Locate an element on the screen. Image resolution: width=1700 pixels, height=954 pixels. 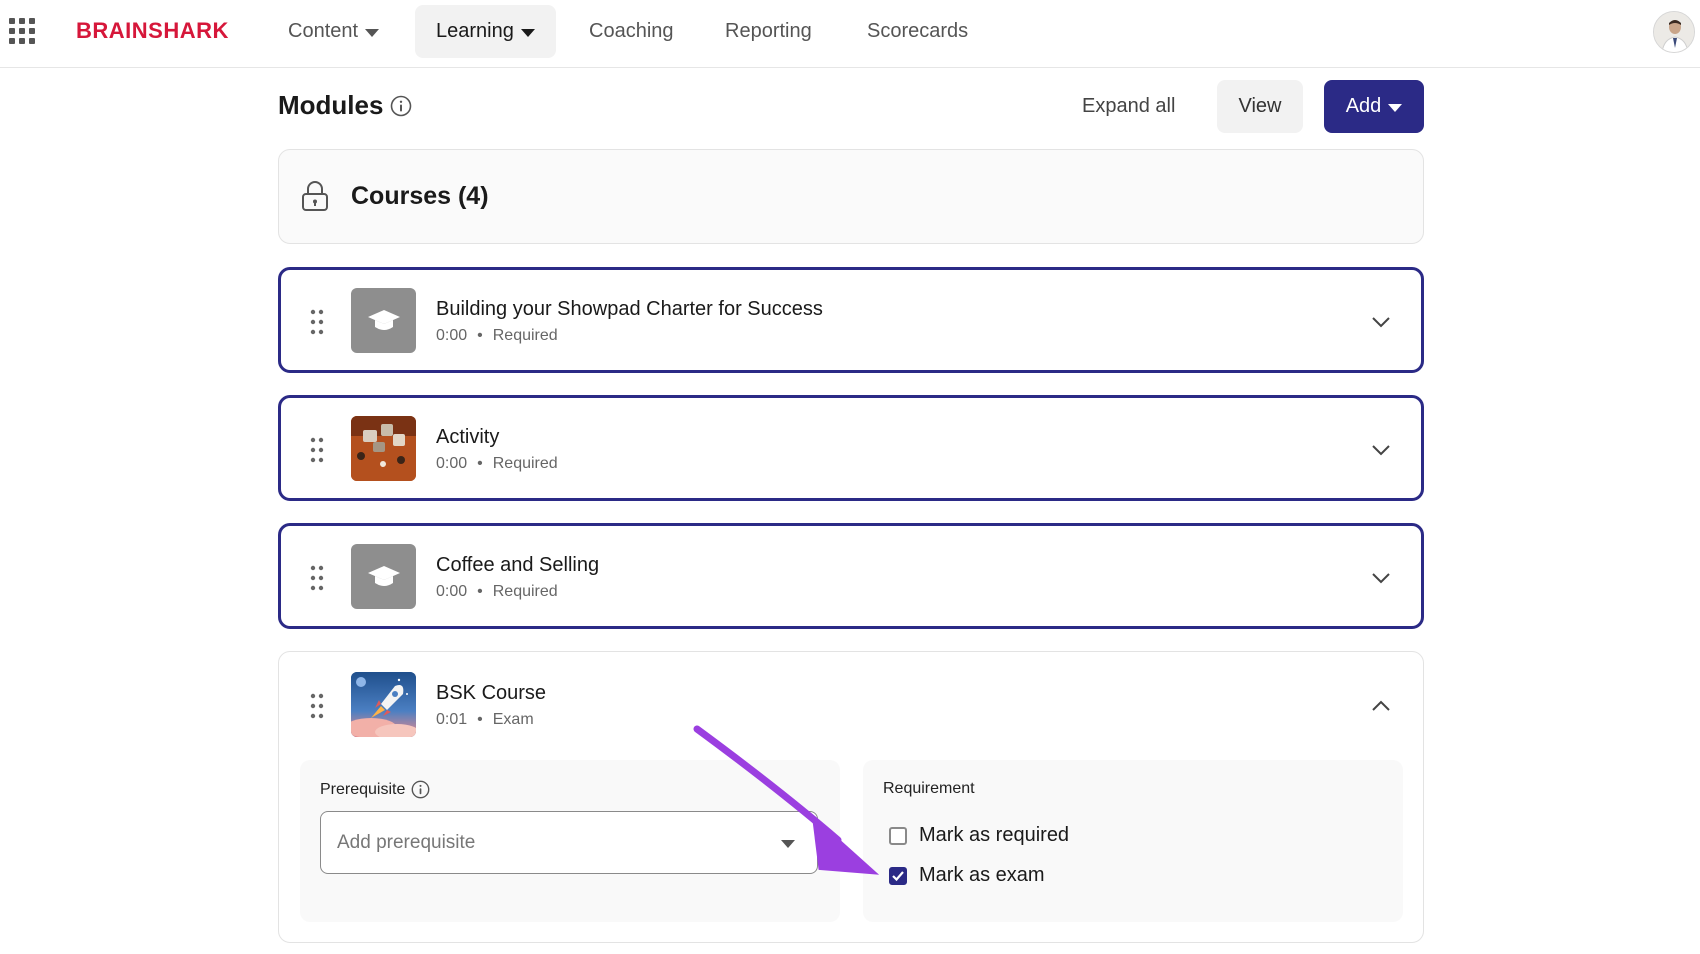
nav-item-label: Reporting is located at coordinates (768, 31).